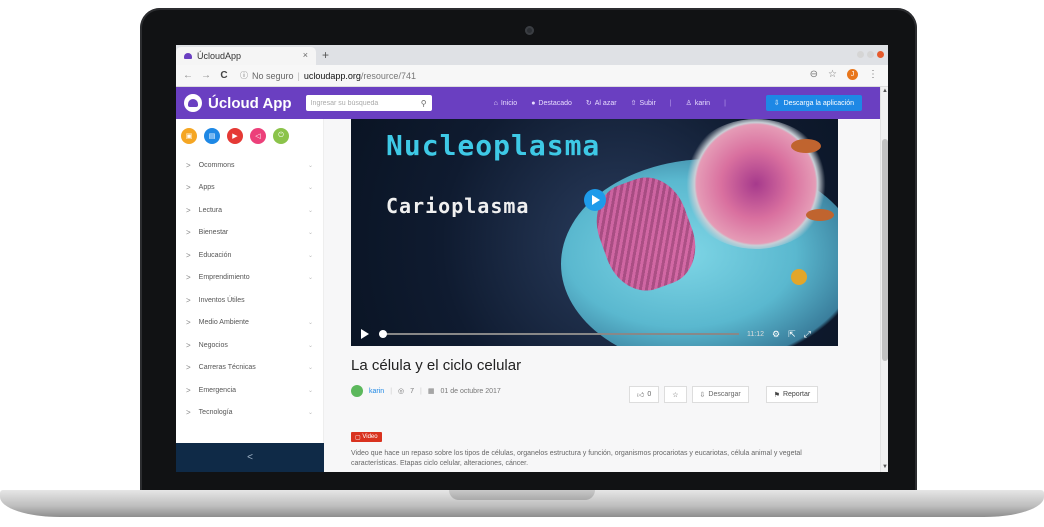 The height and width of the screenshot is (527, 1044). Describe the element at coordinates (688, 103) in the screenshot. I see `user-icon: ♙` at that location.